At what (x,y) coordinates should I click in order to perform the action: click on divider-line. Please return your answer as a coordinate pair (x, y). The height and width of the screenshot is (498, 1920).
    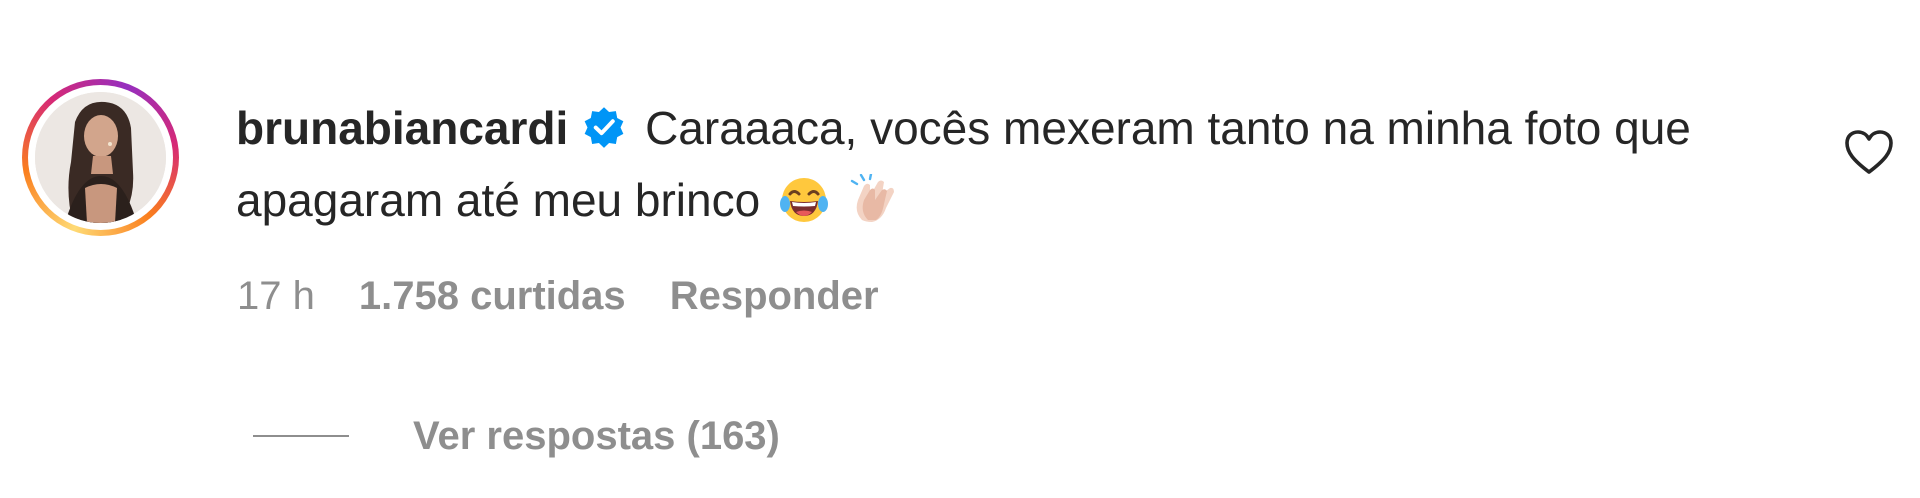
    Looking at the image, I should click on (301, 436).